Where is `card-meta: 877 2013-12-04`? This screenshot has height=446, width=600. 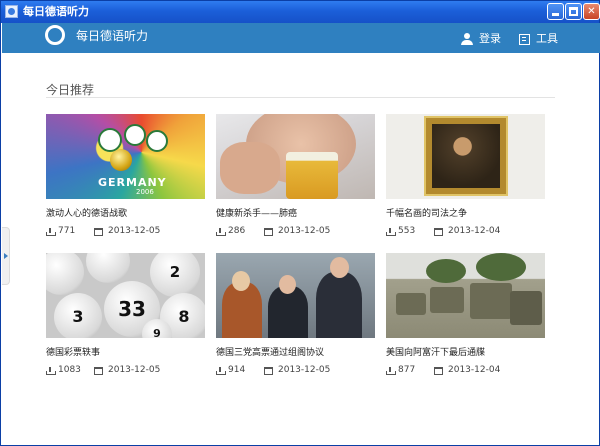 card-meta: 877 2013-12-04 is located at coordinates (465, 370).